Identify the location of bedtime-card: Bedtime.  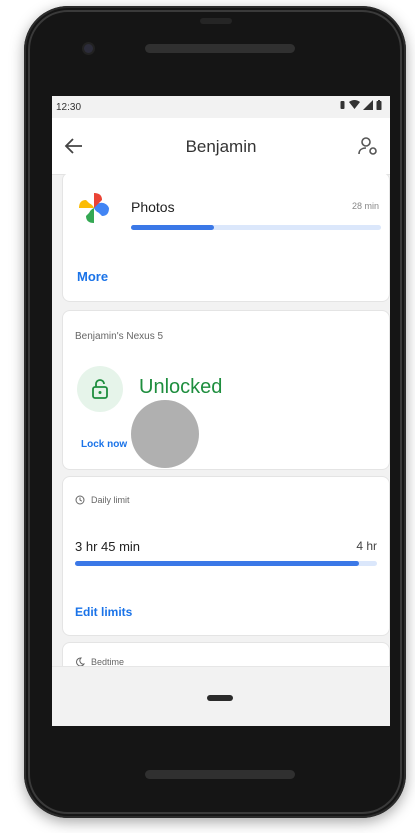
(226, 654).